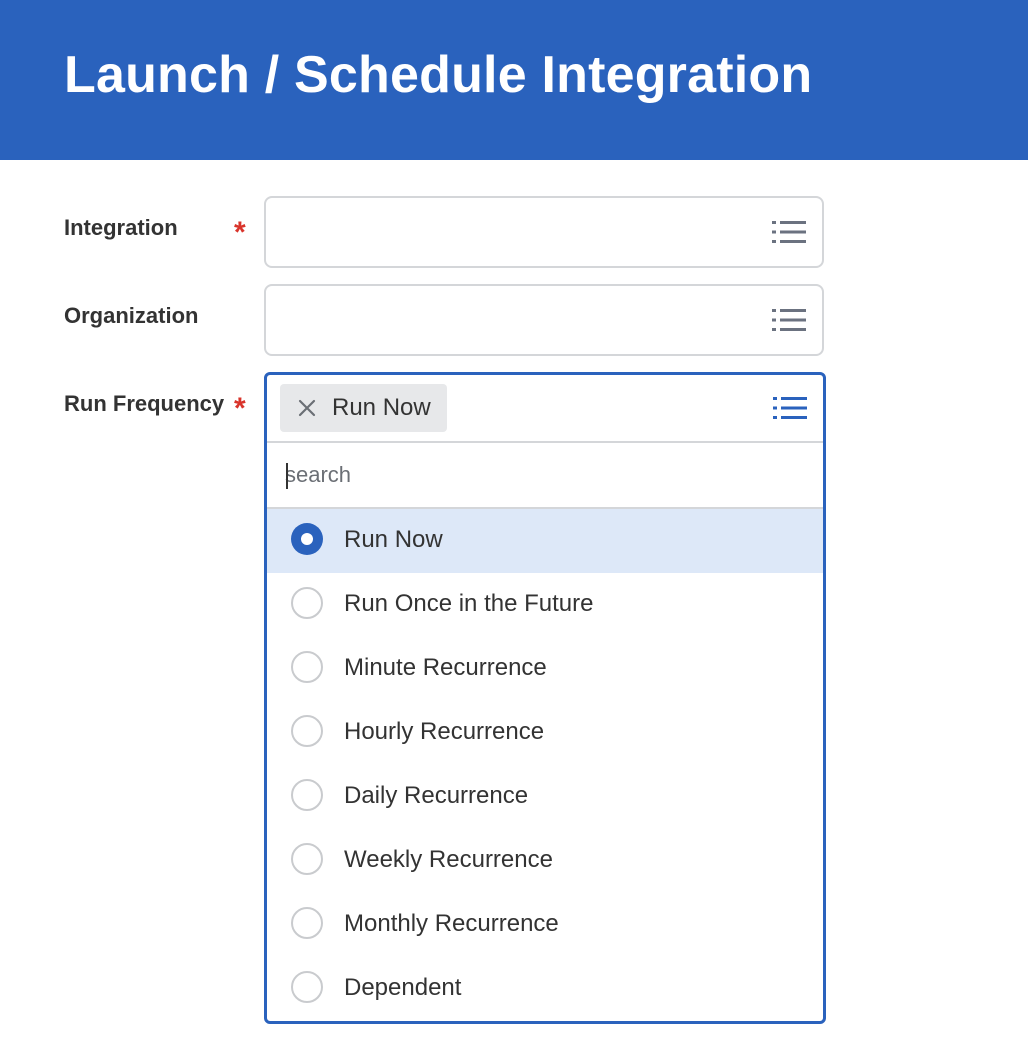 The height and width of the screenshot is (1064, 1028). Describe the element at coordinates (307, 408) in the screenshot. I see `close-icon` at that location.